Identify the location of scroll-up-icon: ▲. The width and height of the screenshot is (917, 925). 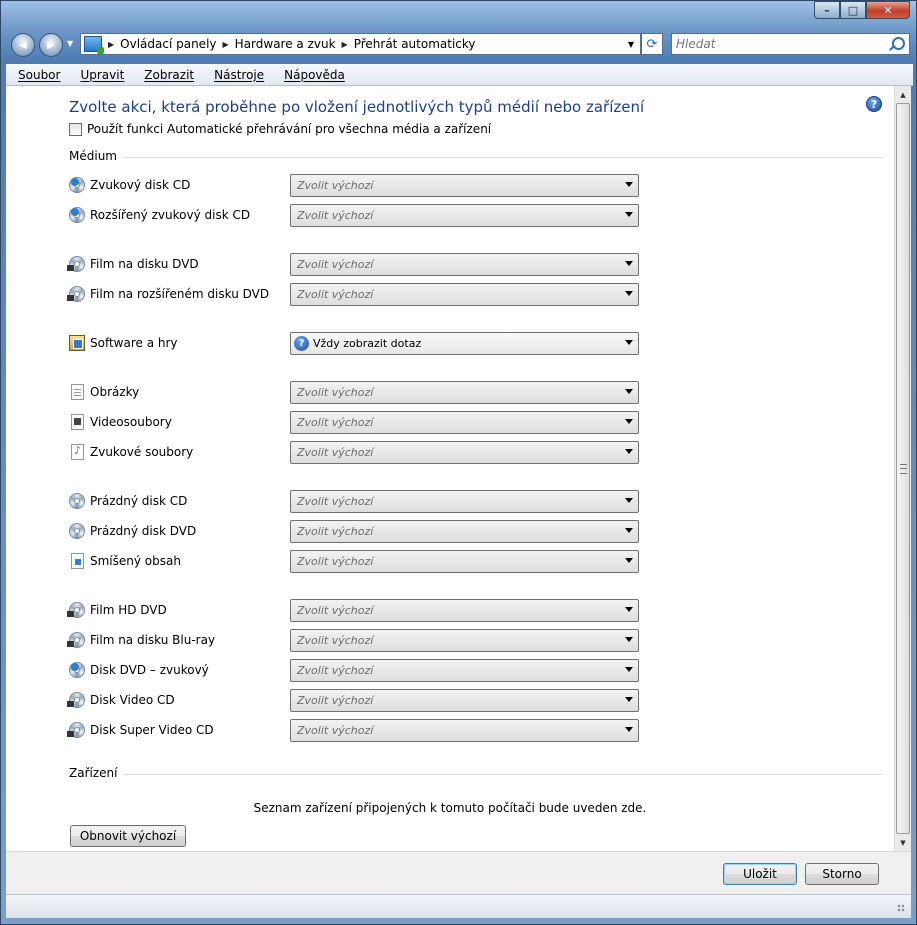
(903, 94).